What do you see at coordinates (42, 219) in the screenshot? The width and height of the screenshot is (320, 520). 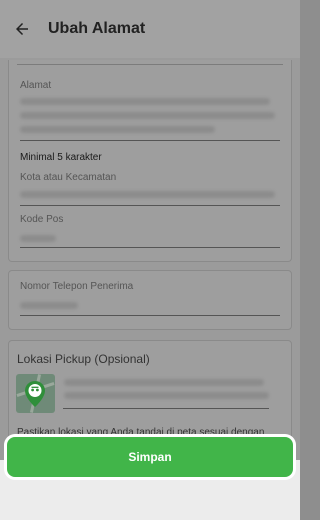 I see `postal-code-label: Kode Pos` at bounding box center [42, 219].